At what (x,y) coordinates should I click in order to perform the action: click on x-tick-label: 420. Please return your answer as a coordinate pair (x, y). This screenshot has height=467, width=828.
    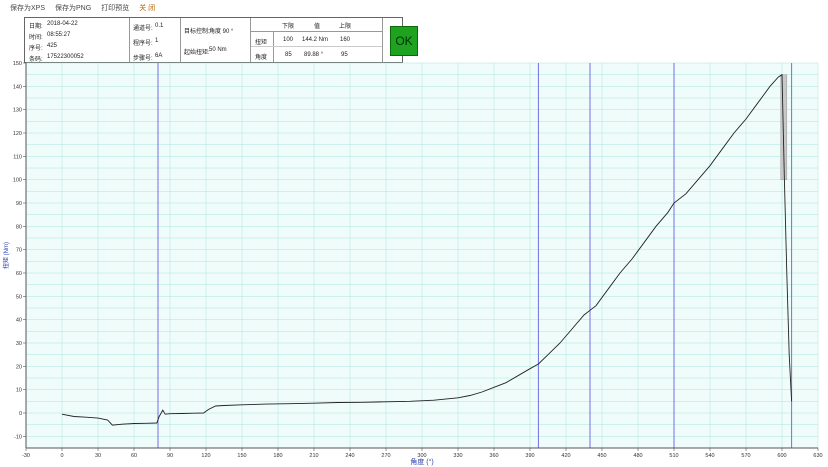
    Looking at the image, I should click on (565, 456).